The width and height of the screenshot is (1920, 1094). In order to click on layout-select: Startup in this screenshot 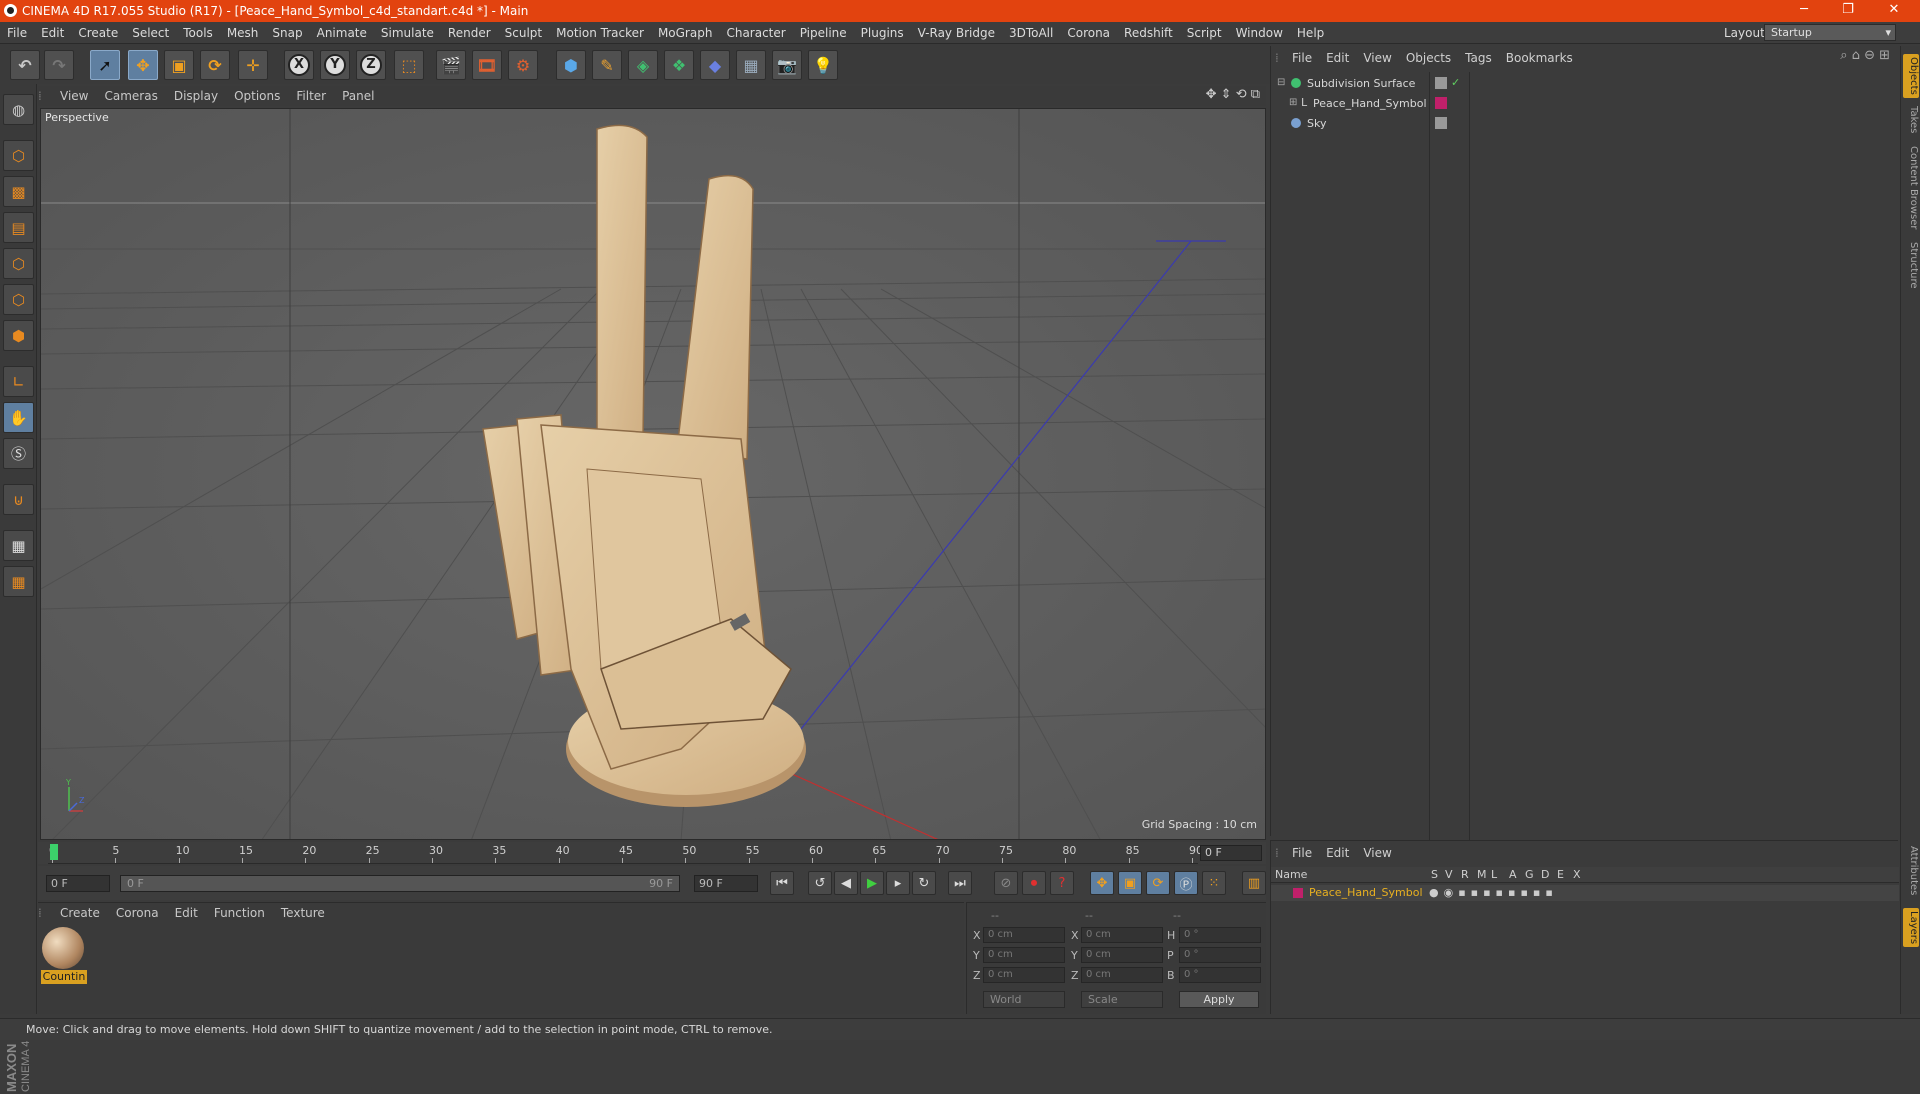, I will do `click(1830, 32)`.